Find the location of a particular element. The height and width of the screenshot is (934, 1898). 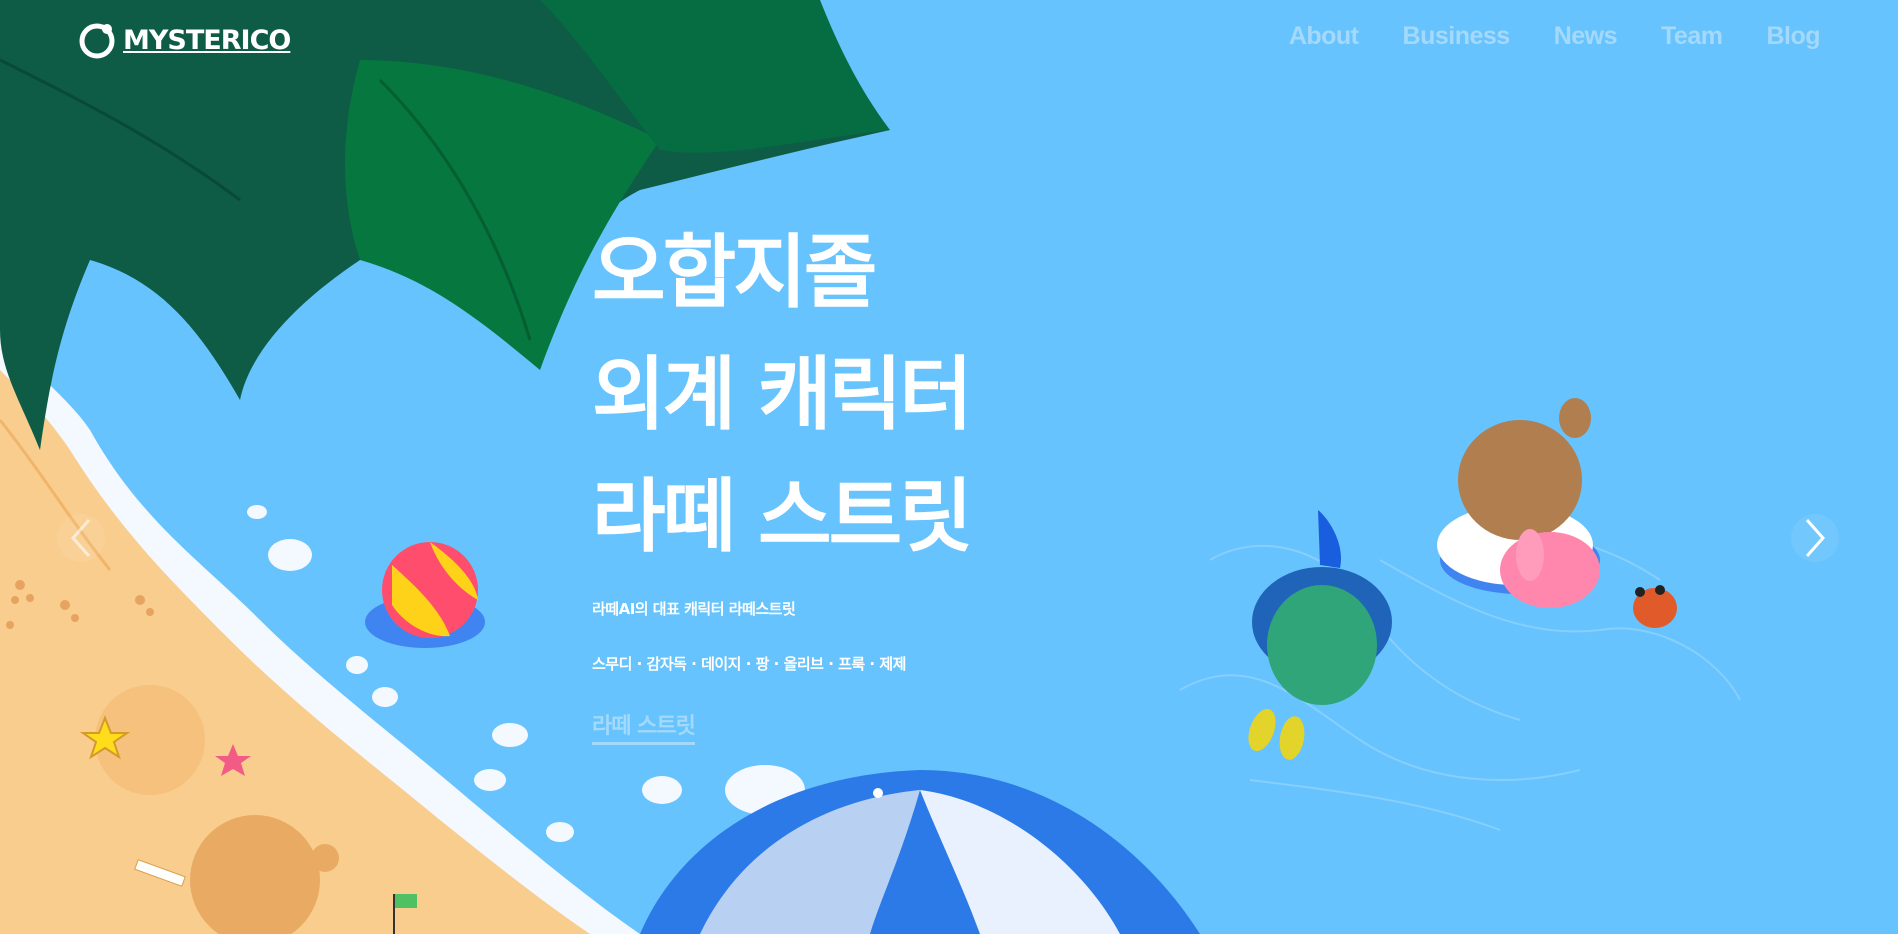

hero-title-line-3: 라떼 스트릿 is located at coordinates (782, 516).